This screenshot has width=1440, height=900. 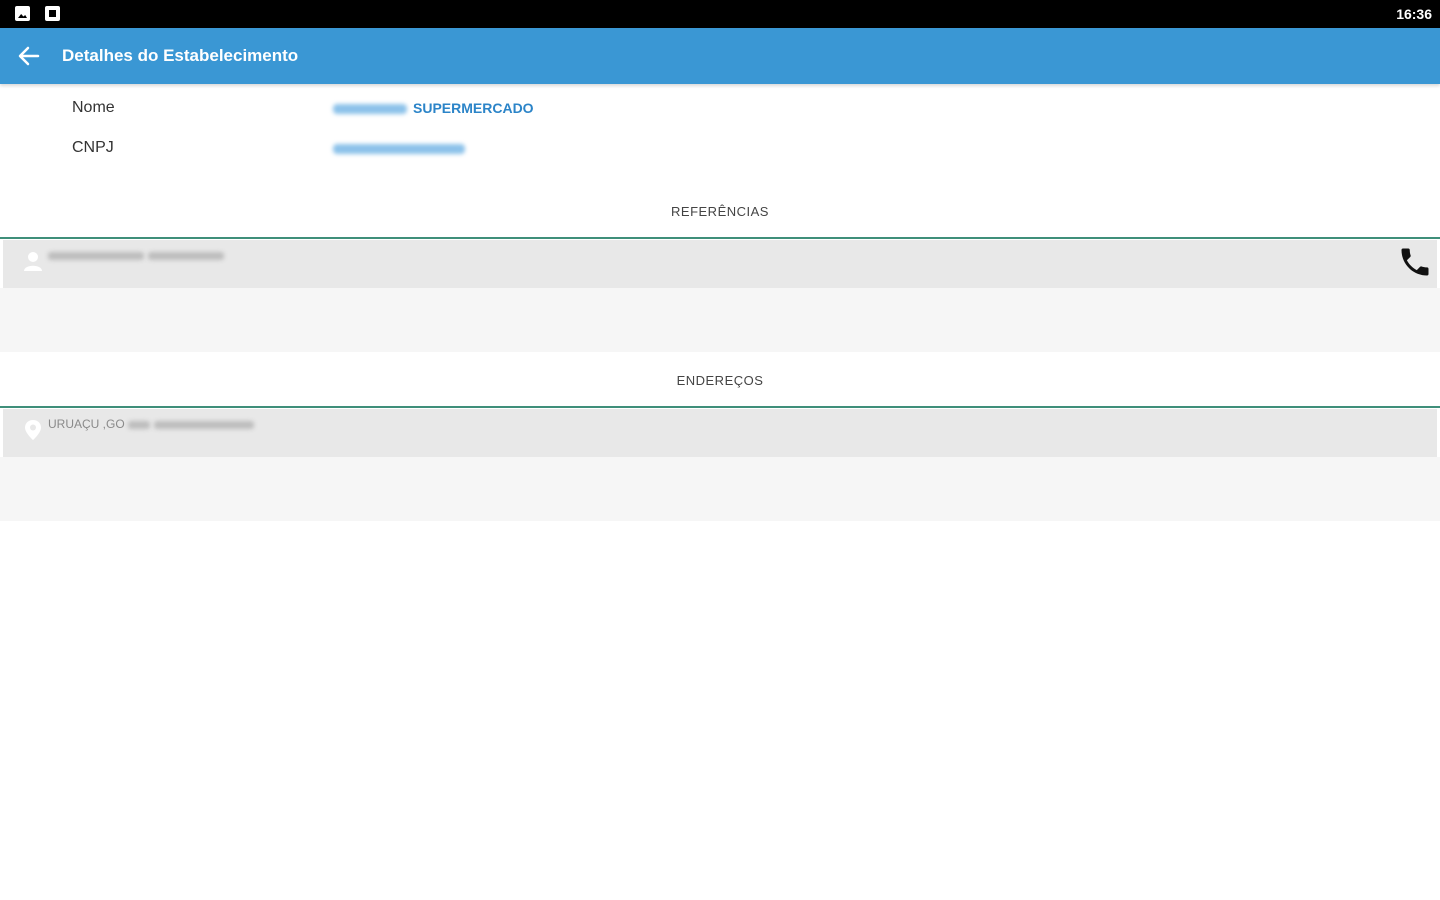 What do you see at coordinates (473, 108) in the screenshot?
I see `name-value-text: SUPERMERCADO` at bounding box center [473, 108].